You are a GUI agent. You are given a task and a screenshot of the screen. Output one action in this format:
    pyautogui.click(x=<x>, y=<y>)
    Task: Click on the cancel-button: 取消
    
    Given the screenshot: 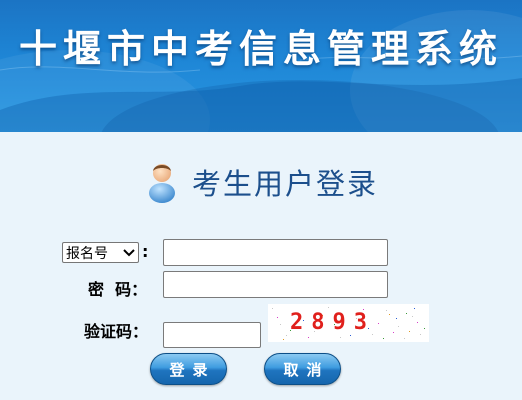 What is the action you would take?
    pyautogui.click(x=302, y=369)
    